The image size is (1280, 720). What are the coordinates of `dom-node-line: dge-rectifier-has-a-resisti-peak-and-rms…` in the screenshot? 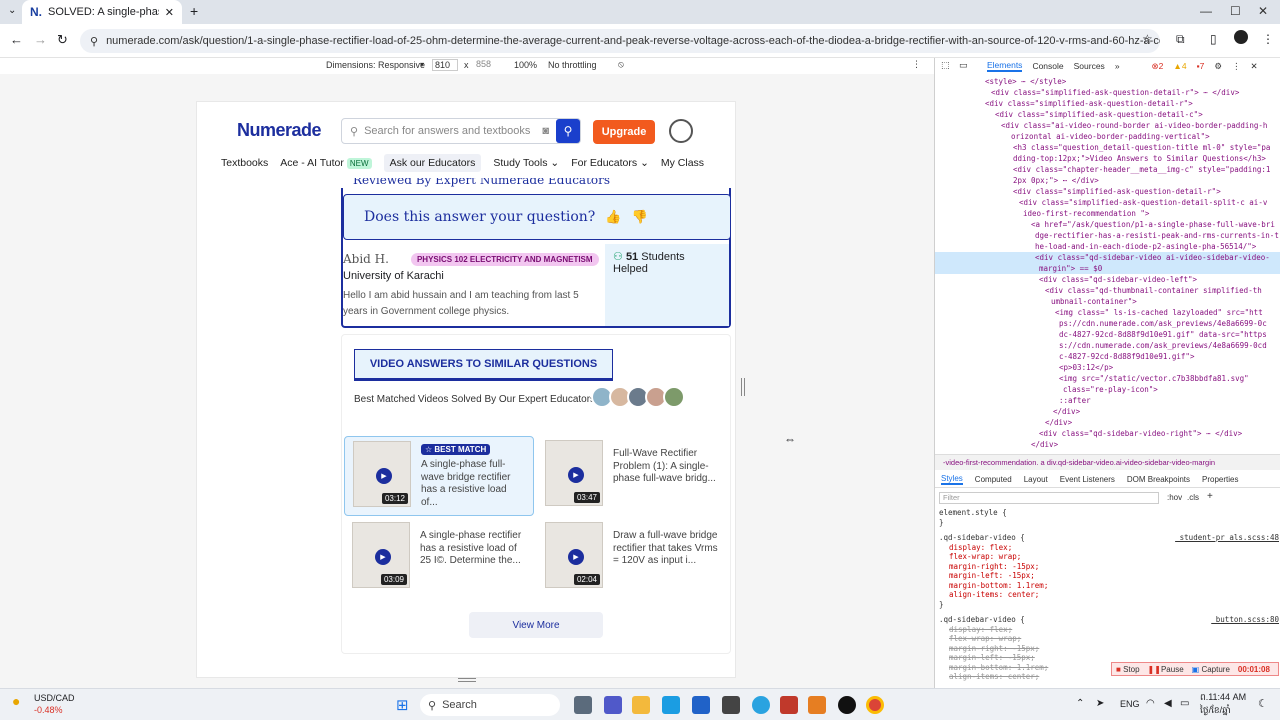 It's located at (1107, 235).